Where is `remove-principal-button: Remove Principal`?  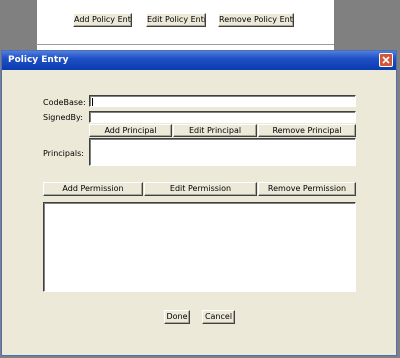
remove-principal-button: Remove Principal is located at coordinates (307, 130).